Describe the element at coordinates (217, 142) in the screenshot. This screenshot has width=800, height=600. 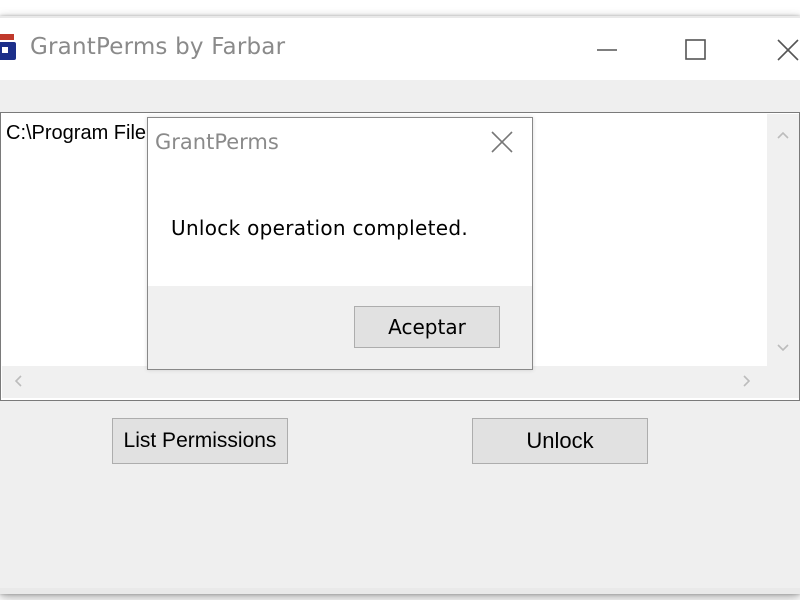
I see `dialog-title: GrantPerms` at that location.